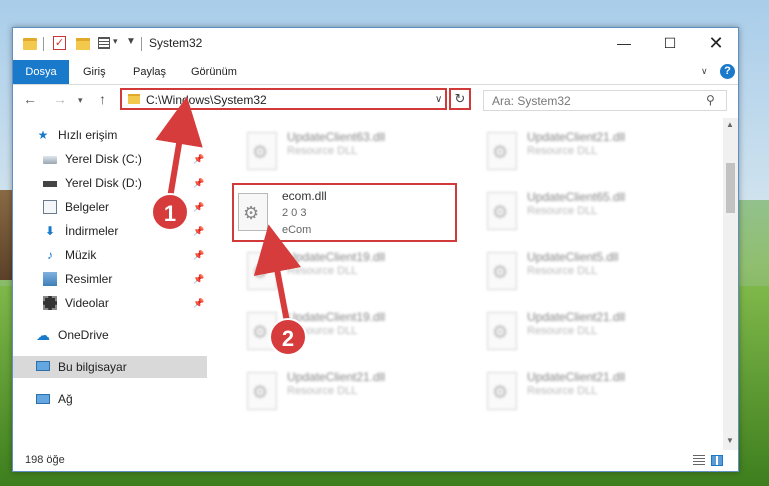 The image size is (769, 486). I want to click on chevron-down-icon: ▾, so click(115, 44).